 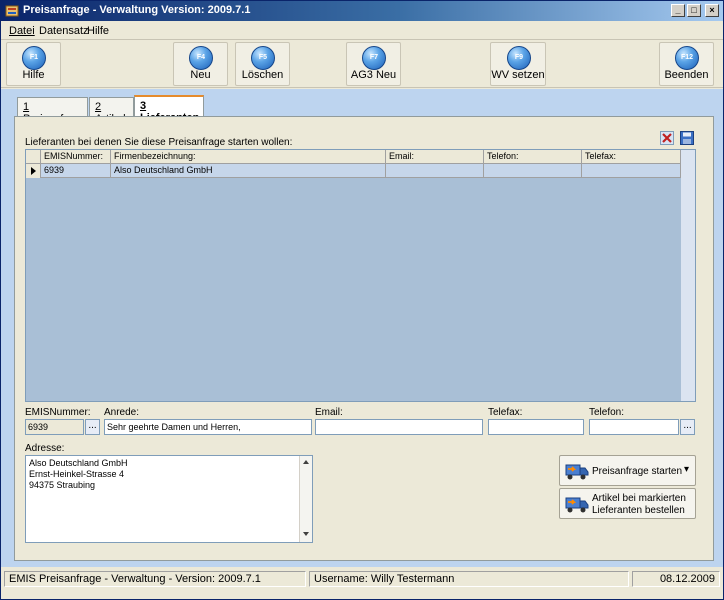 I want to click on cell-emisnummer: 6939, so click(x=76, y=171).